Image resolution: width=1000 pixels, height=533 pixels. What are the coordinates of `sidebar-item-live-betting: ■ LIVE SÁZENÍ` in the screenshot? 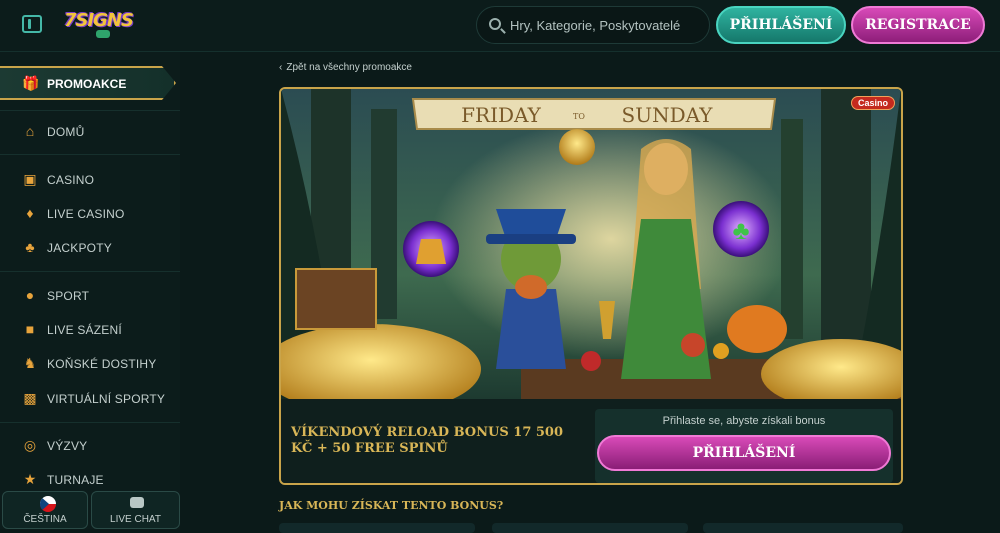 It's located at (90, 329).